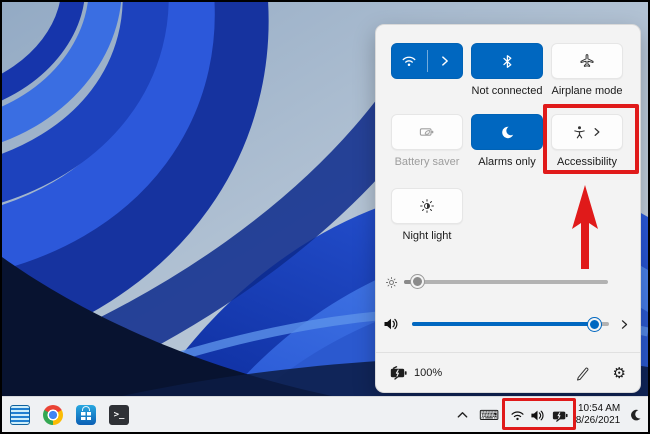 This screenshot has height=434, width=650. I want to click on tray-wifi, so click(517, 415).